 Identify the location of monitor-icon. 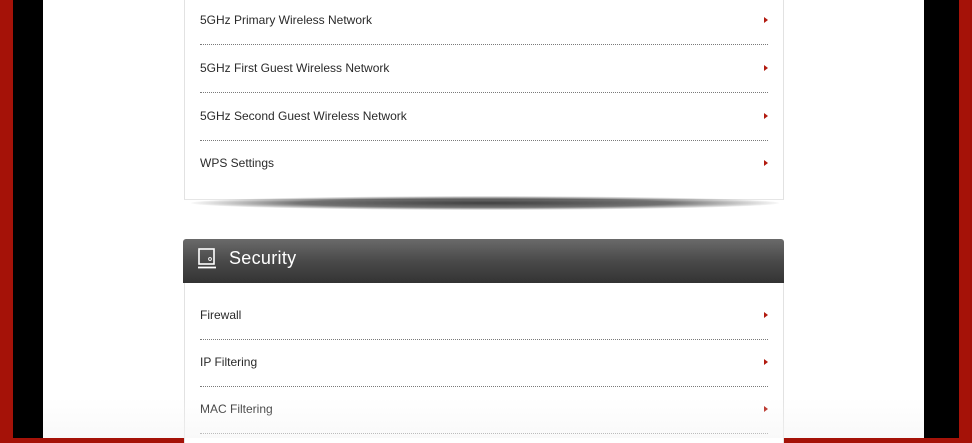
(207, 259).